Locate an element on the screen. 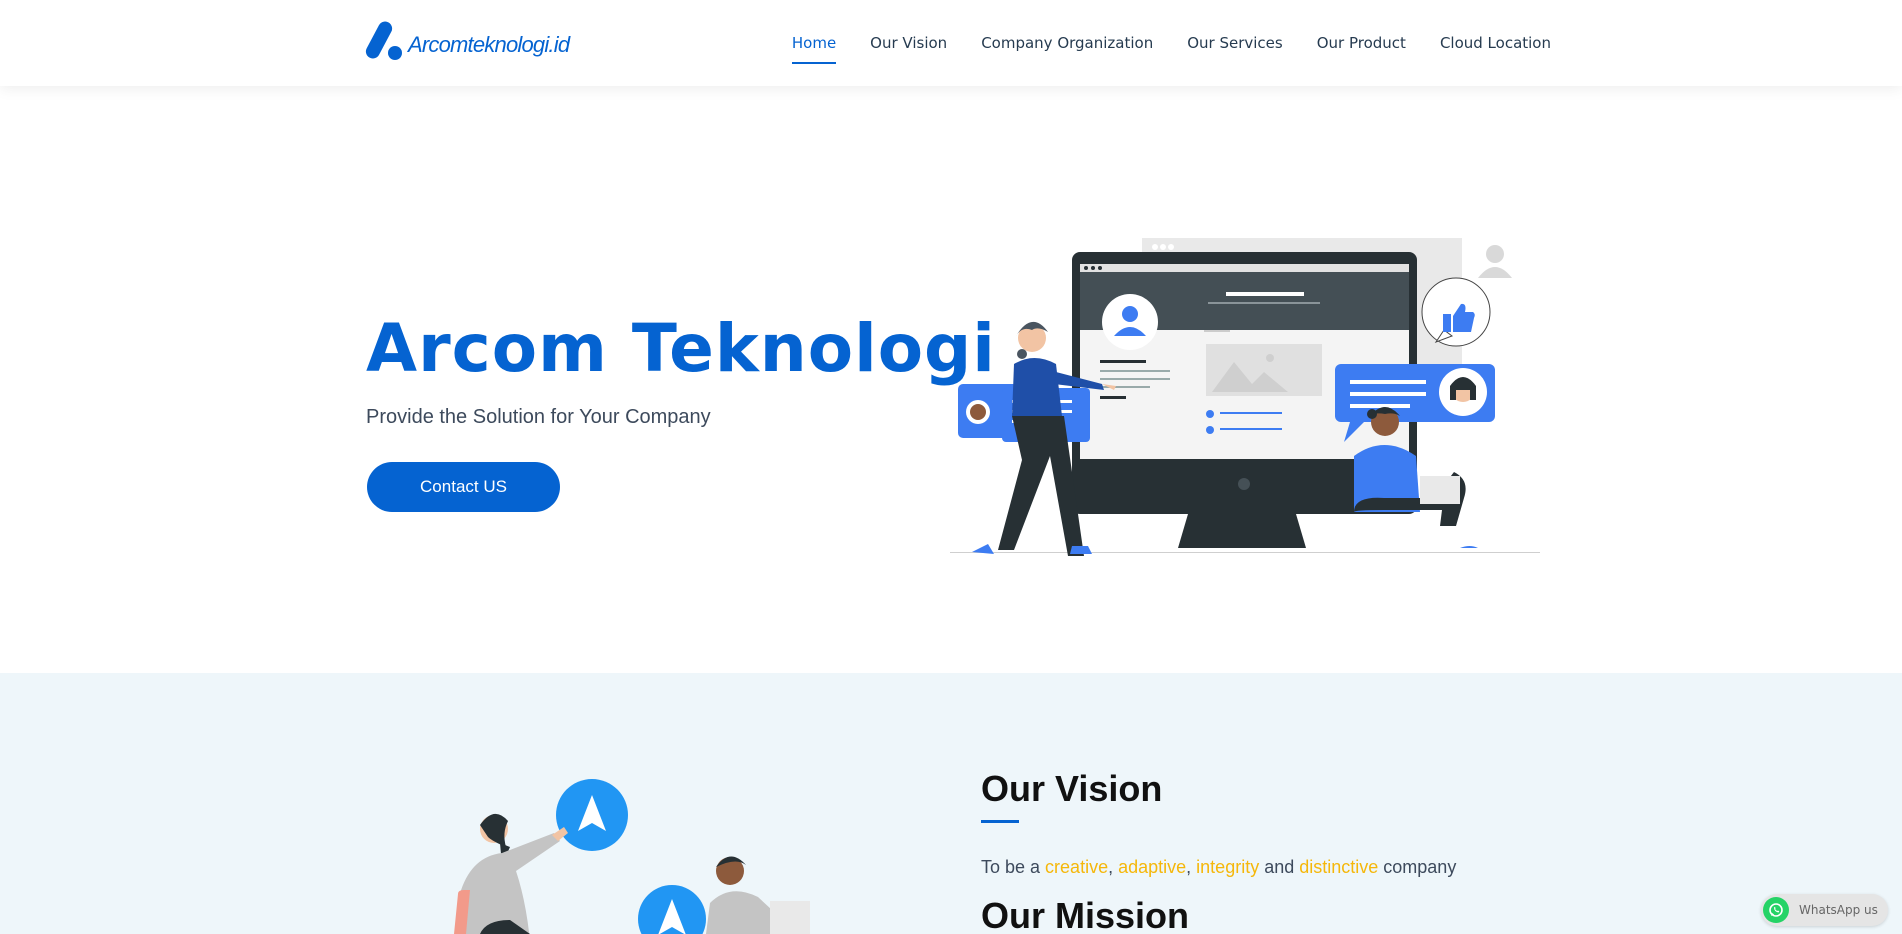 The height and width of the screenshot is (934, 1902). vision-title: Our Vision is located at coordinates (1072, 788).